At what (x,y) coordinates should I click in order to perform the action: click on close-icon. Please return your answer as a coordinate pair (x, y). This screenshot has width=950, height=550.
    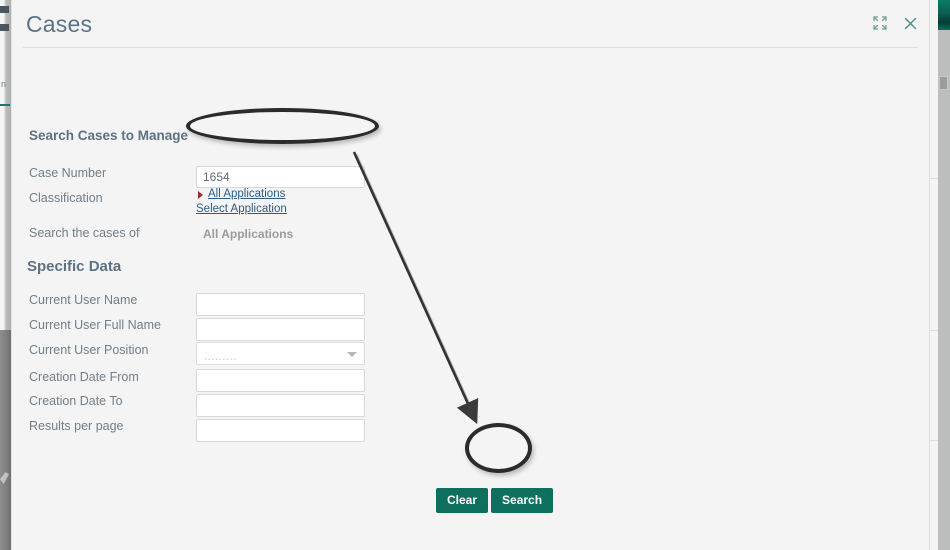
    Looking at the image, I should click on (910, 23).